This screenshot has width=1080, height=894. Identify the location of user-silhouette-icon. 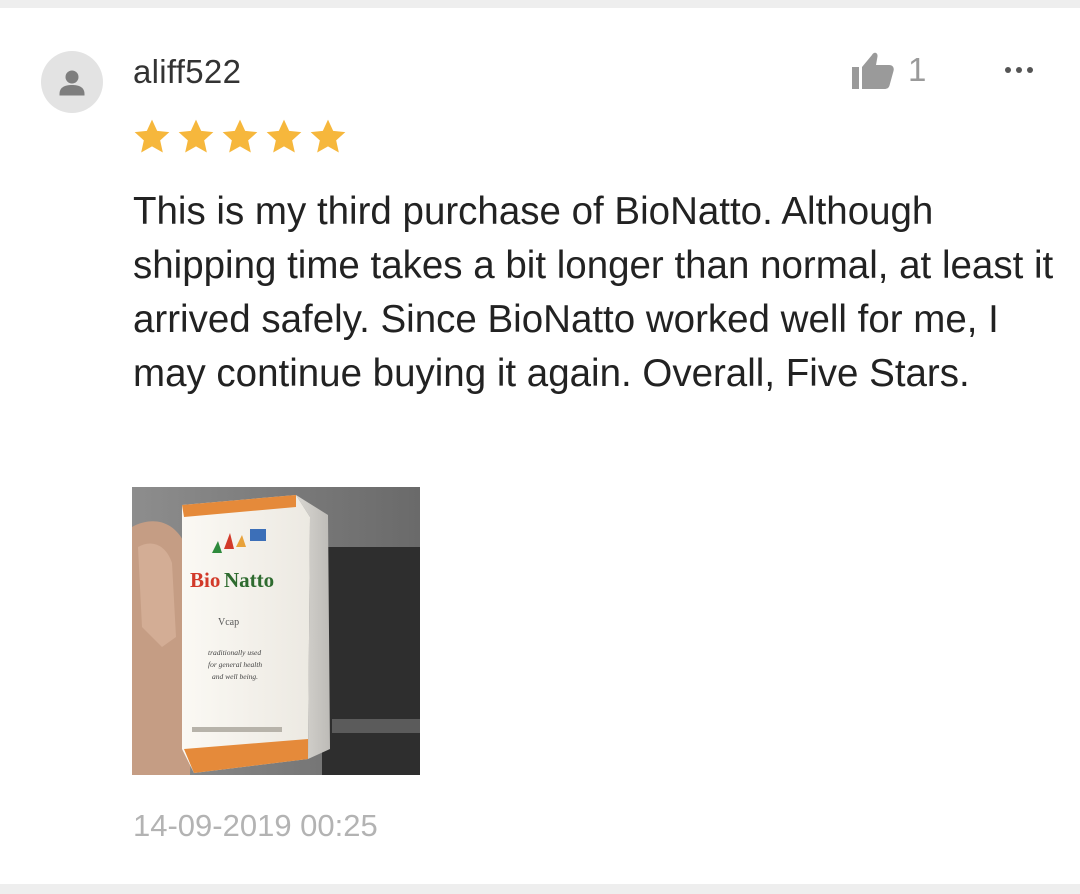
(72, 83).